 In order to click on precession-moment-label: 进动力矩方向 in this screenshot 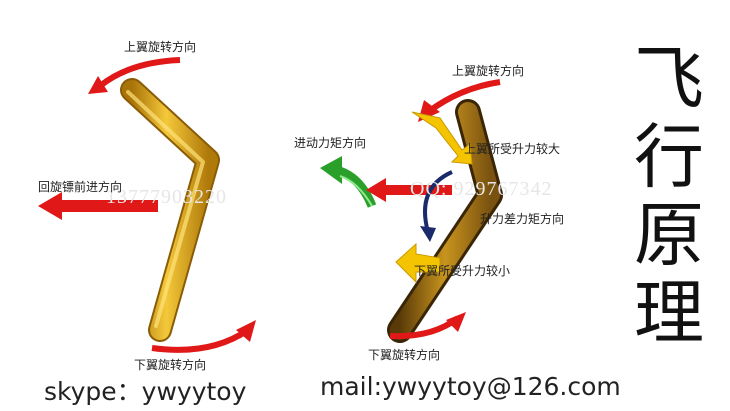, I will do `click(330, 143)`.